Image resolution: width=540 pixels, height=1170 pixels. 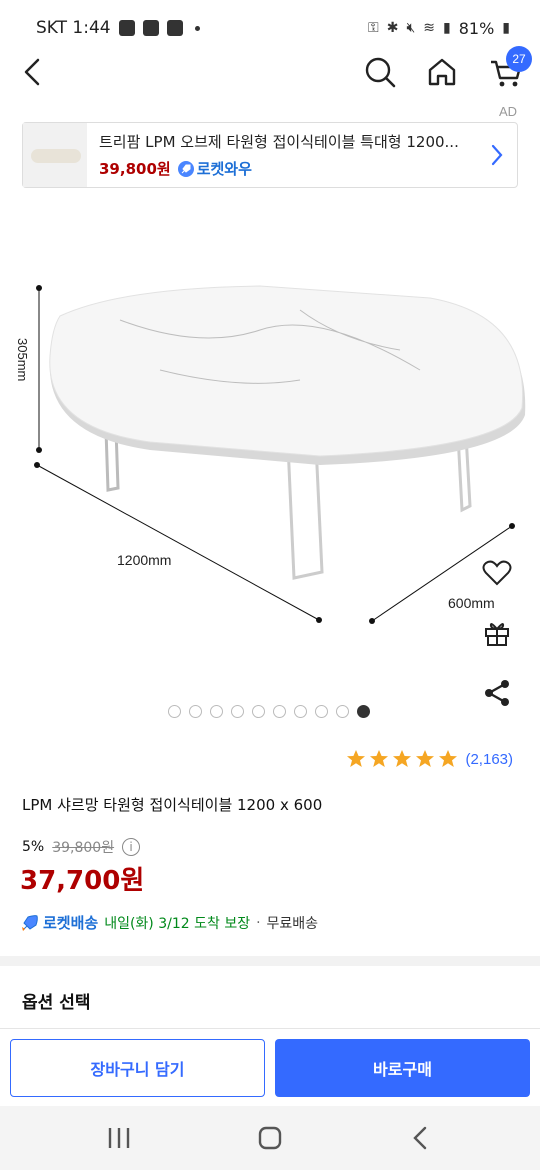 I want to click on gallery-notification-icon, so click(x=126, y=28).